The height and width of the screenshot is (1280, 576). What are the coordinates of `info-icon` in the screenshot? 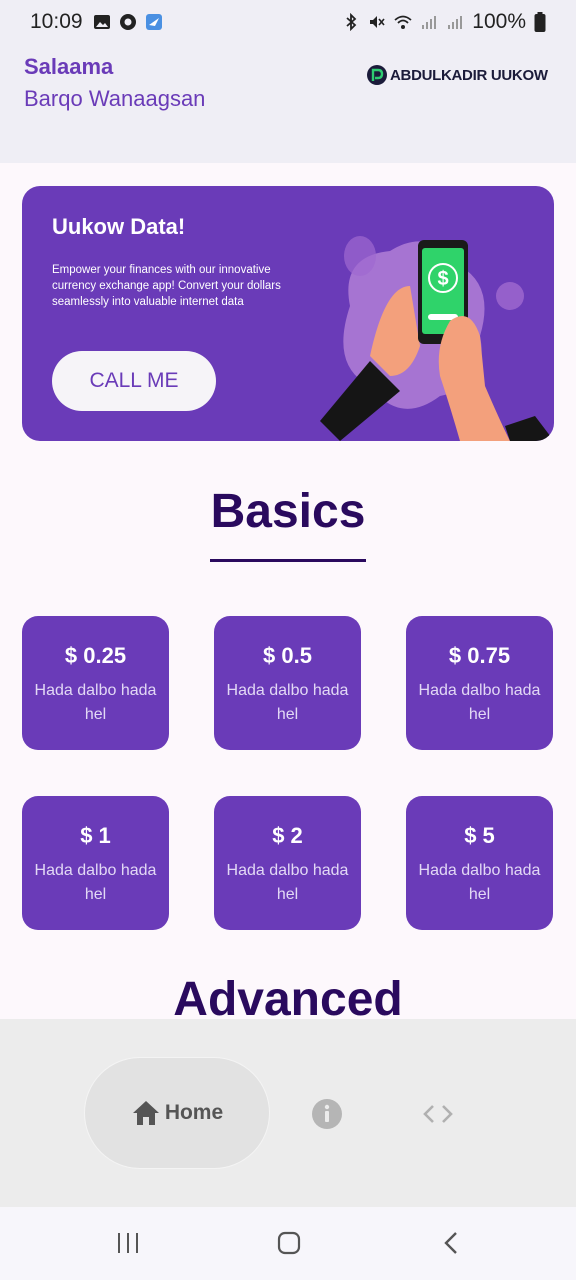 It's located at (327, 1114).